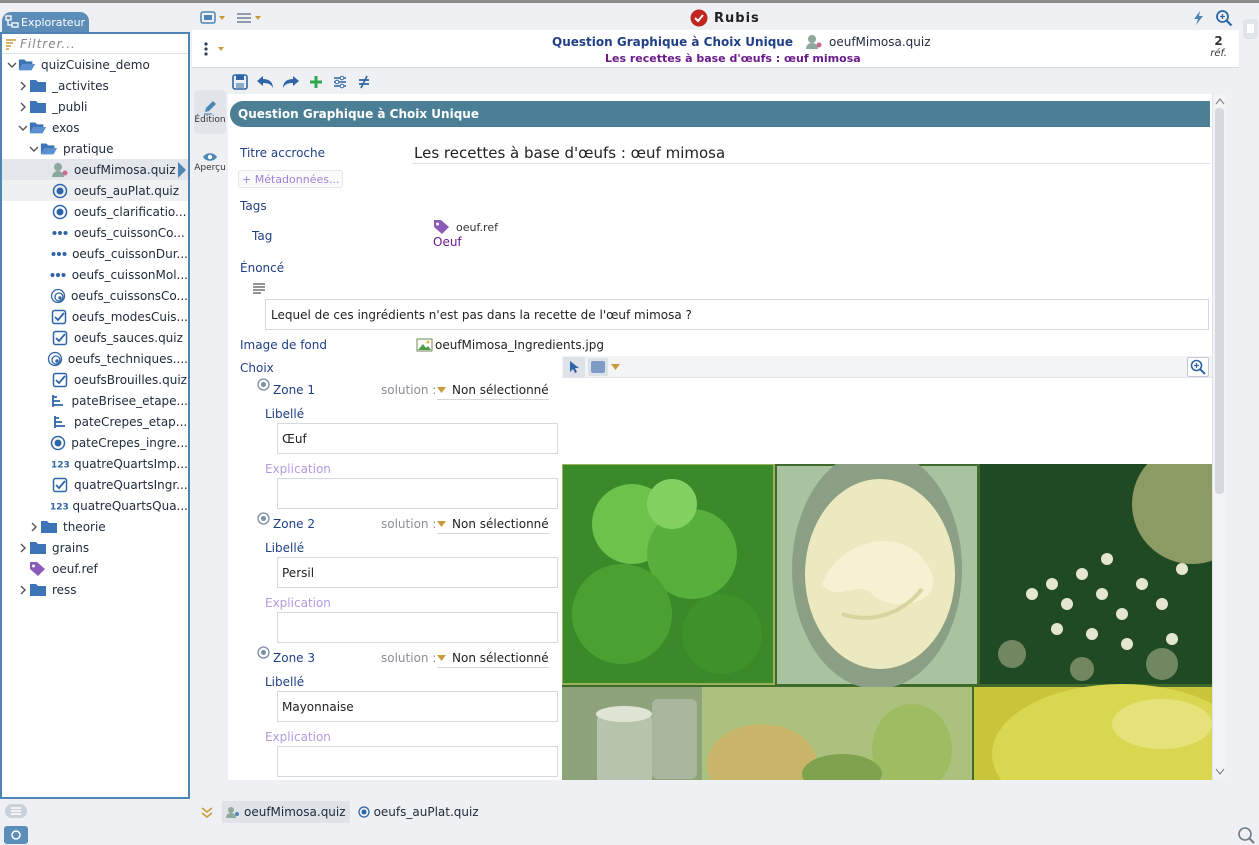 The width and height of the screenshot is (1259, 845). What do you see at coordinates (811, 153) in the screenshot?
I see `titre-field: Les recettes à base d'œufs : œuf mimosa` at bounding box center [811, 153].